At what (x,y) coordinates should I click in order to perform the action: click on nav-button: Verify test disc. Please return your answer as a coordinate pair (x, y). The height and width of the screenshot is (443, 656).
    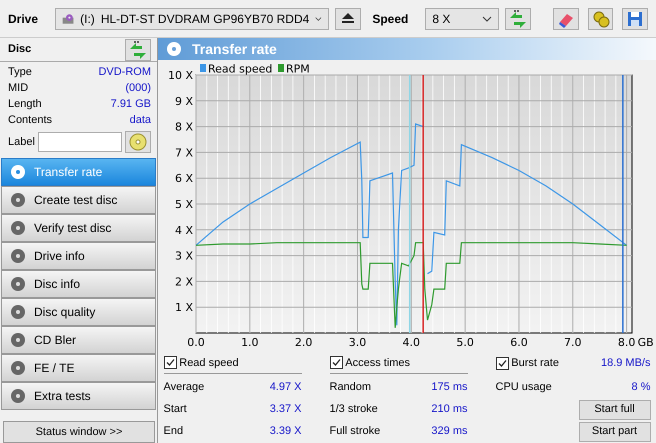
    Looking at the image, I should click on (78, 228).